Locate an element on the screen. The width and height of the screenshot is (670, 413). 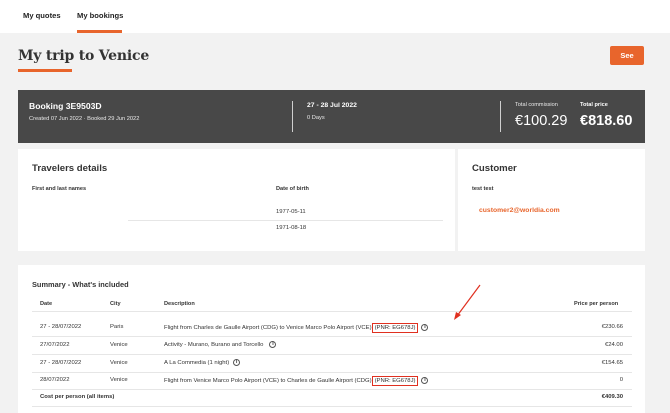
cost-per-person-value: €409.30 is located at coordinates (612, 397).